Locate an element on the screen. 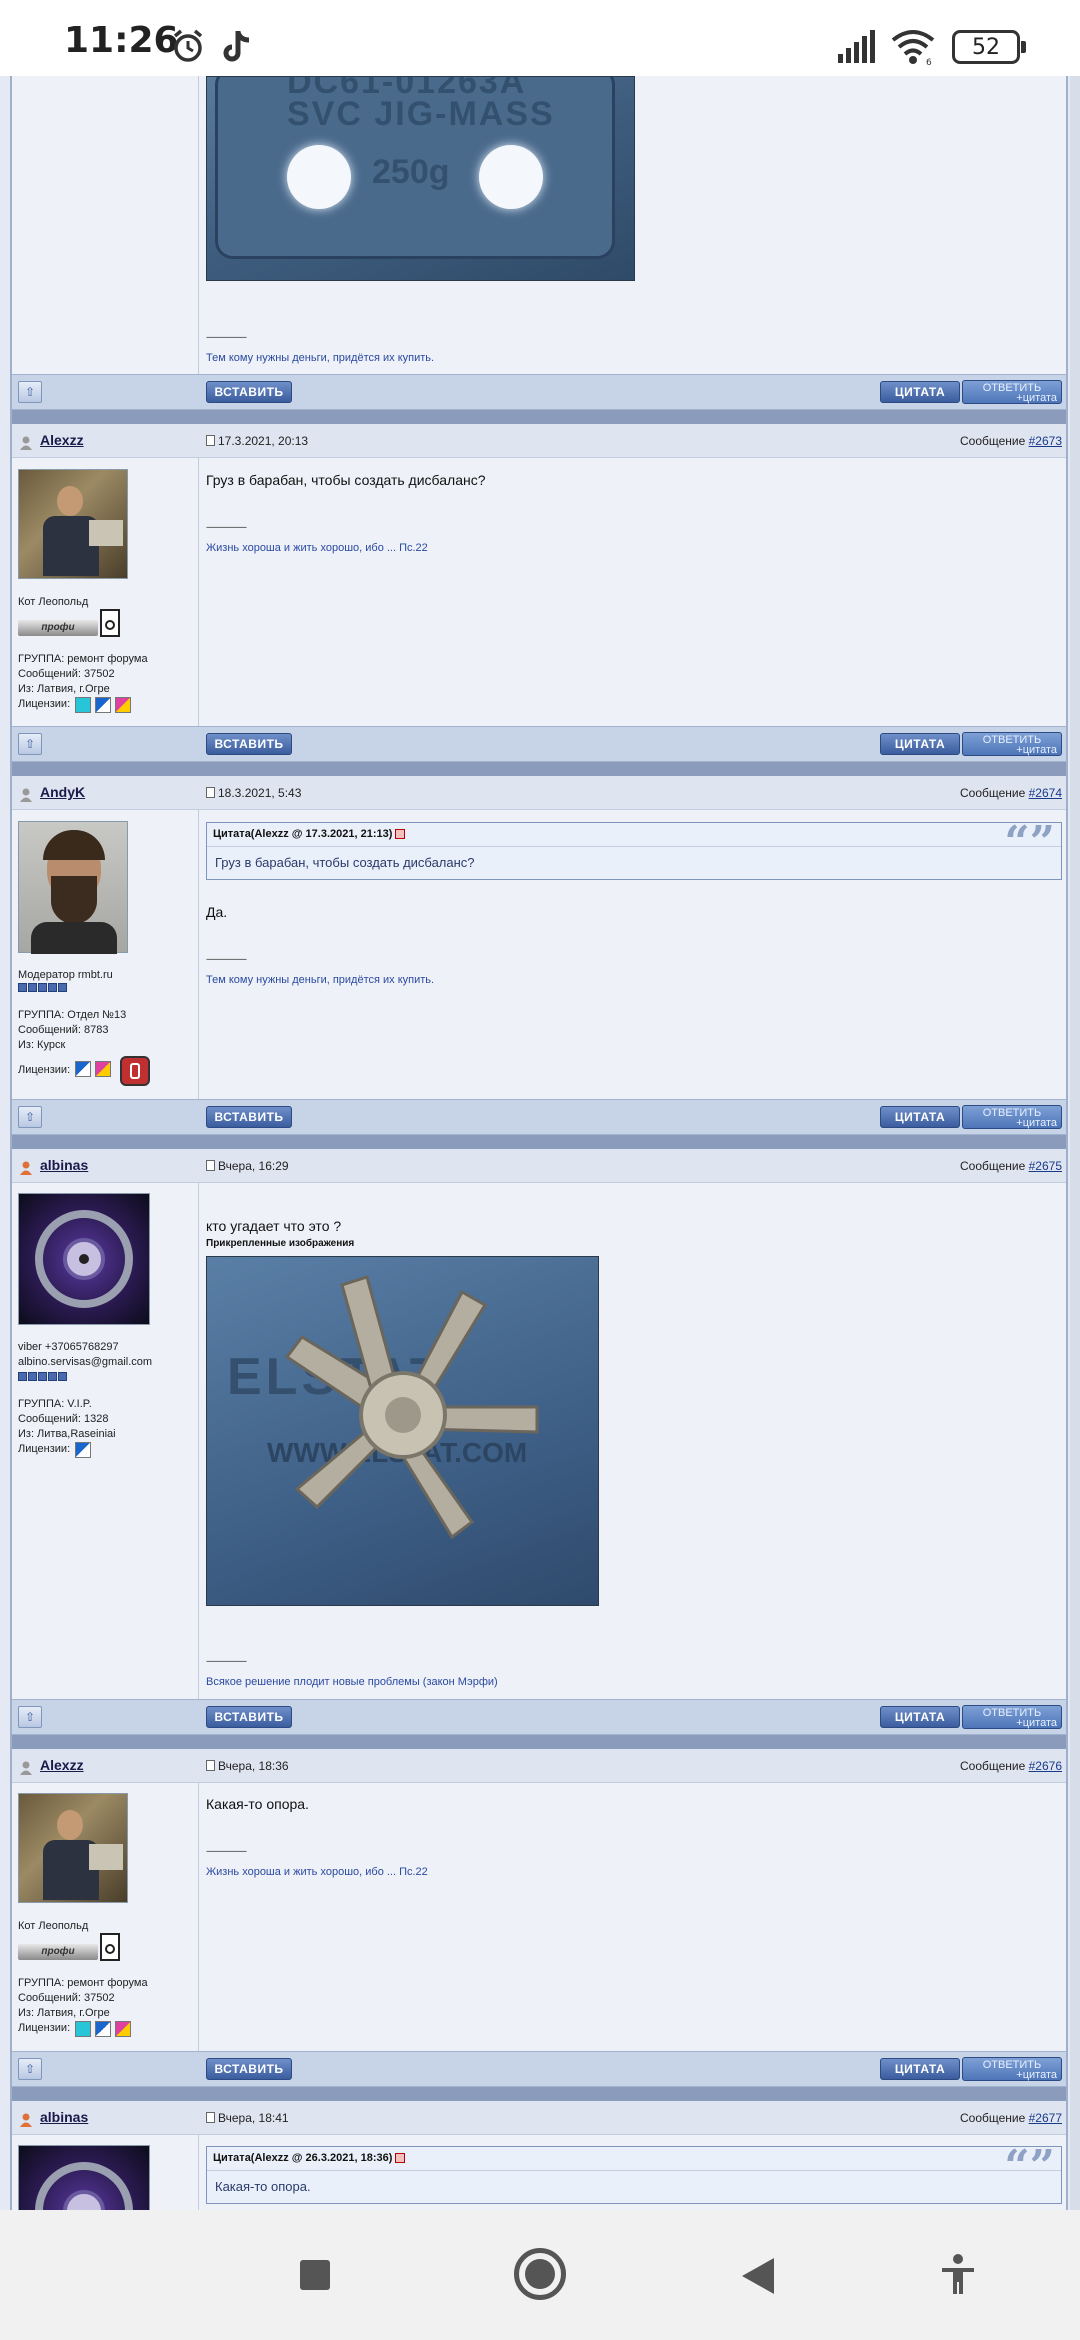 This screenshot has width=1080, height=2340. tiktok-icon is located at coordinates (236, 46).